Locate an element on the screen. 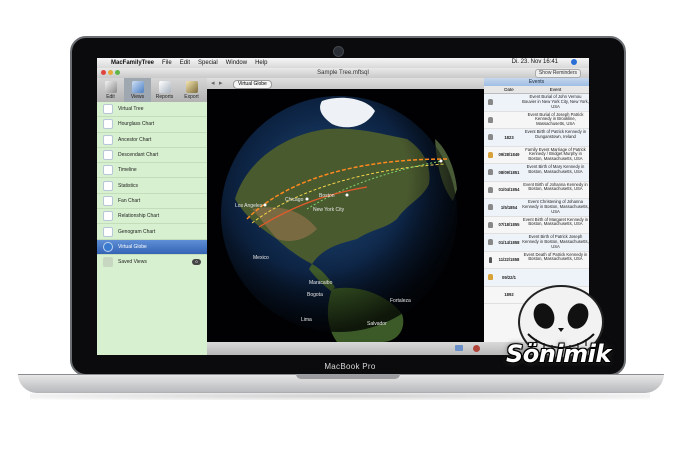 The height and width of the screenshot is (460, 700). globe-label-bogota: Bogota is located at coordinates (315, 295).